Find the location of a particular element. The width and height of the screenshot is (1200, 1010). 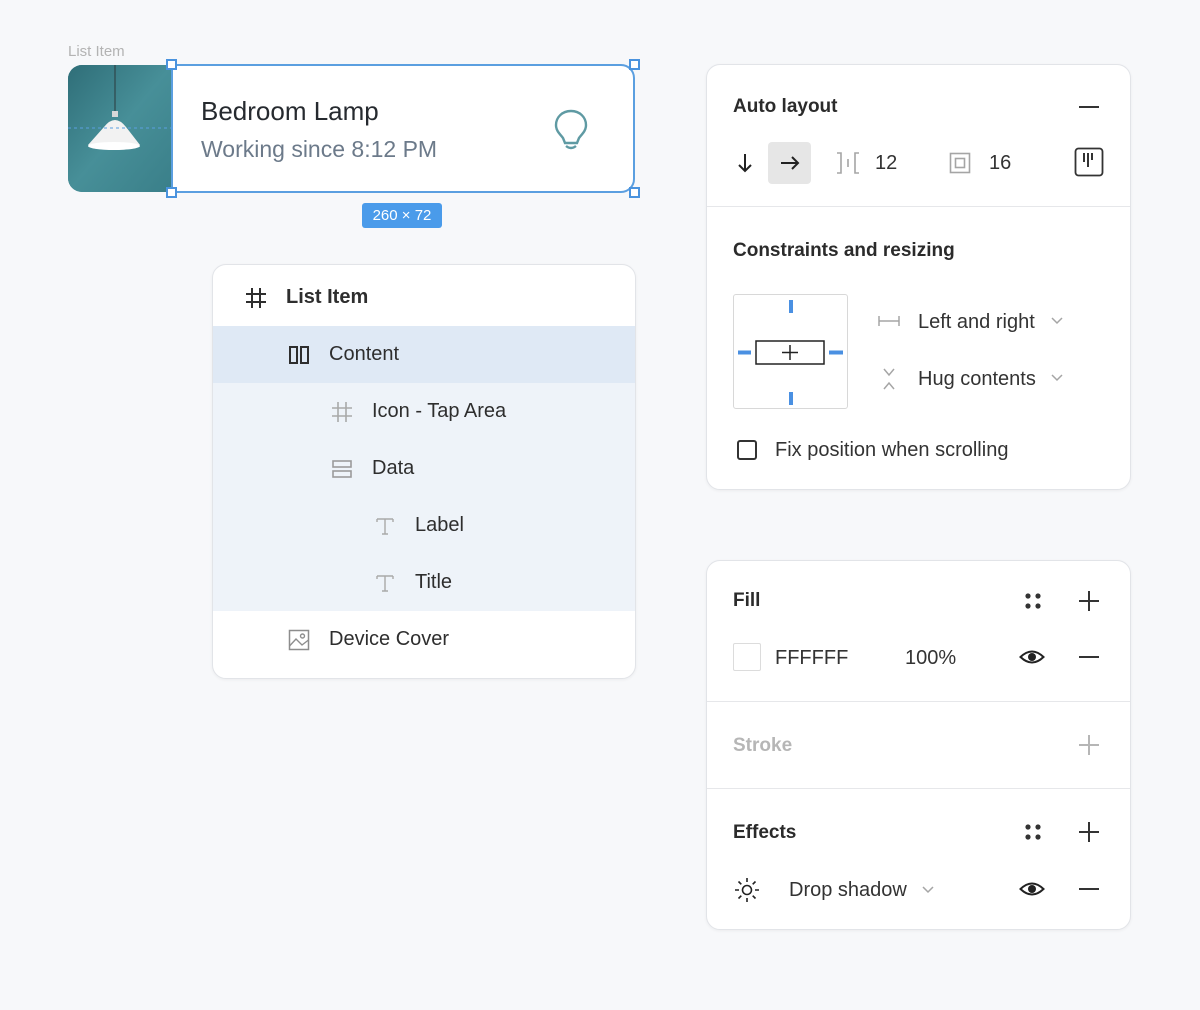

layer-title-text: Title is located at coordinates (424, 582).